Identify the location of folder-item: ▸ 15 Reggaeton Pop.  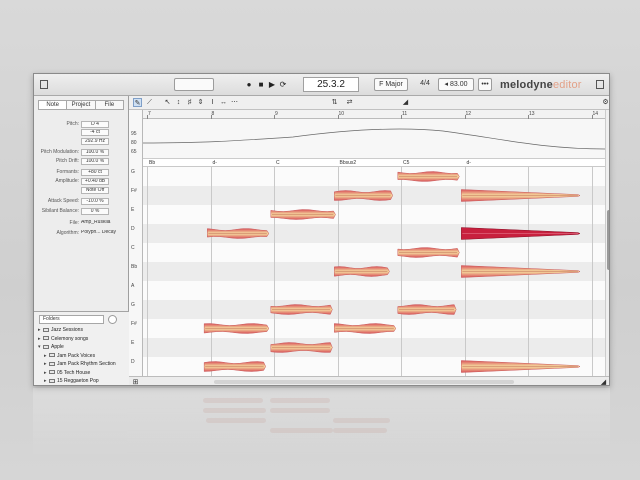
(71, 381).